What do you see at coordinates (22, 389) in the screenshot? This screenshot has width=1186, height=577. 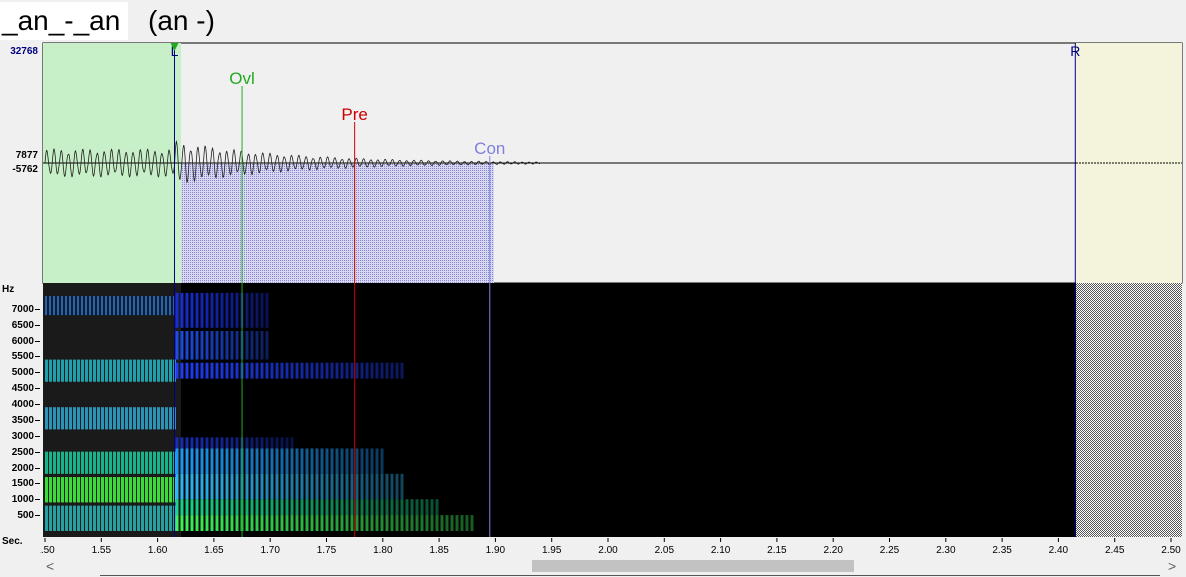 I see `freq-label: 4500` at bounding box center [22, 389].